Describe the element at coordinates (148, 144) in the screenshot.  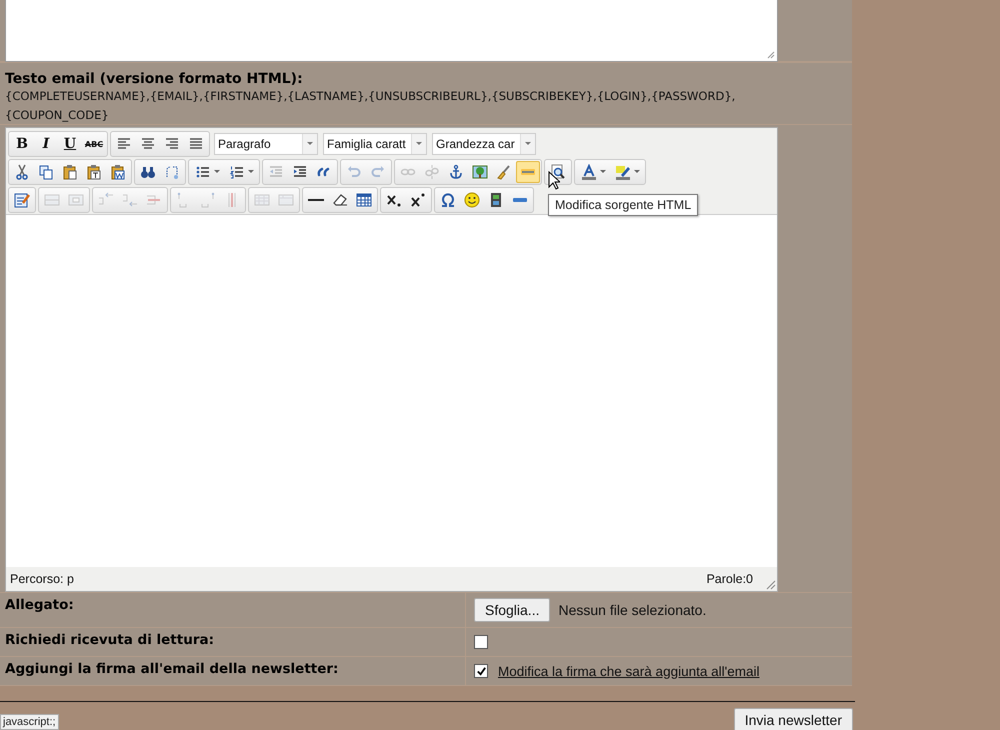
I see `align-center-icon` at that location.